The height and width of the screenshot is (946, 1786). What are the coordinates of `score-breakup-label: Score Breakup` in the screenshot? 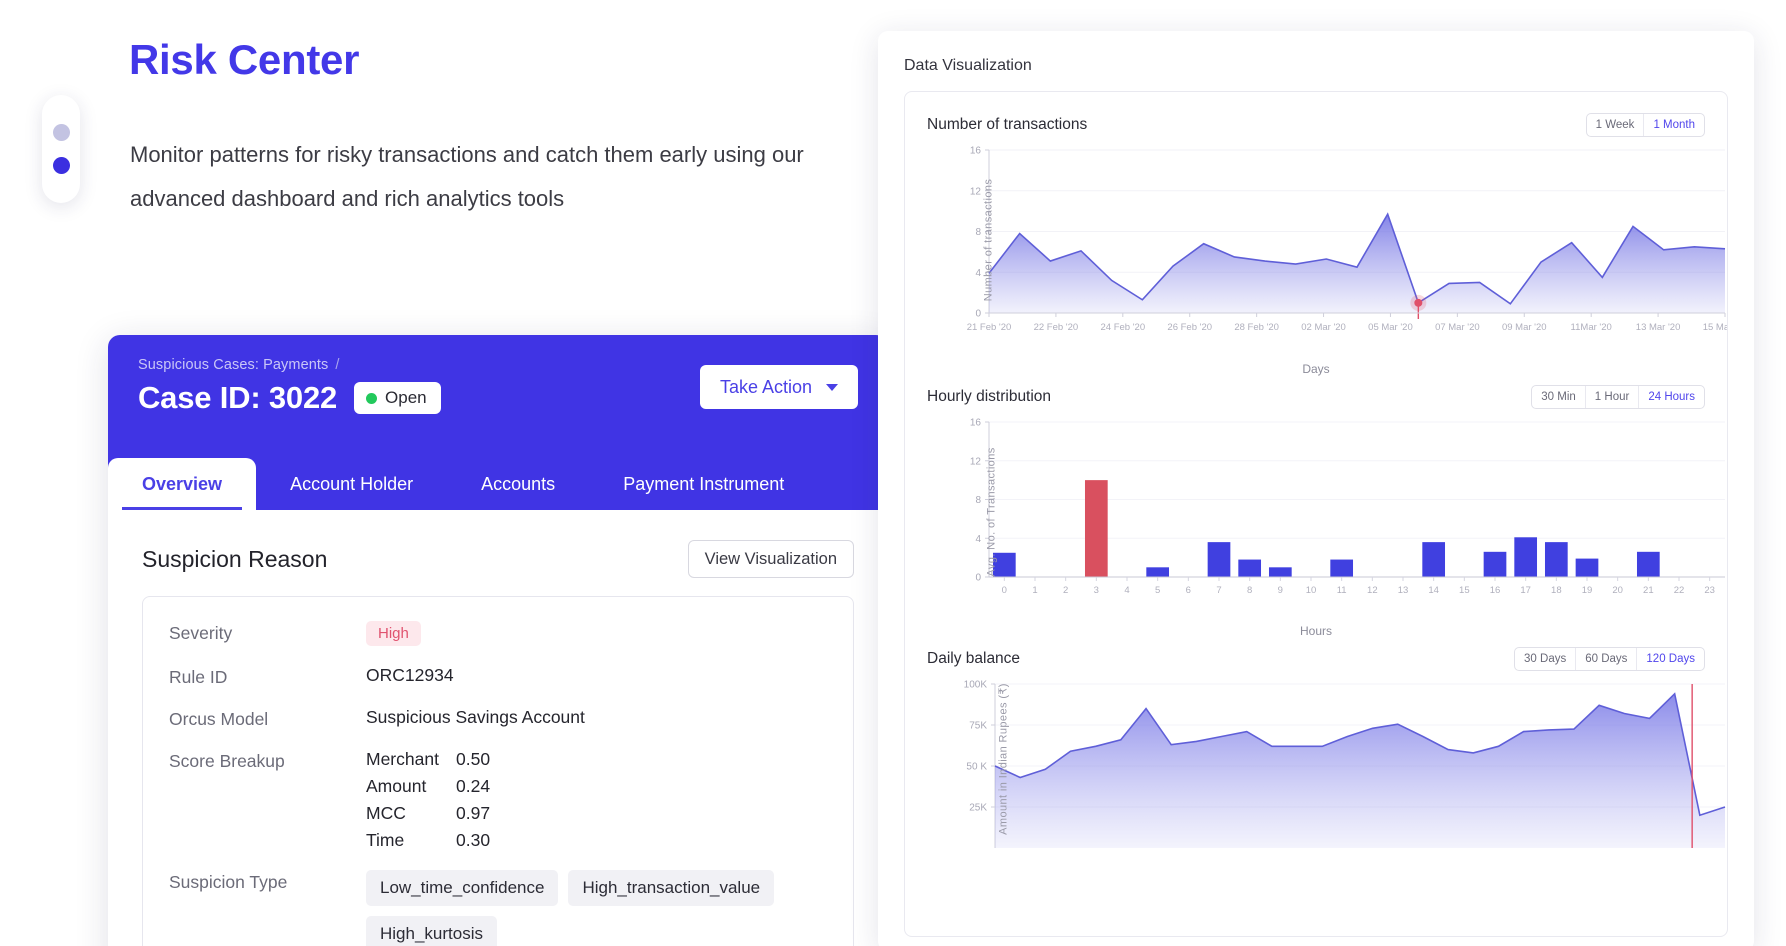 It's located at (227, 761).